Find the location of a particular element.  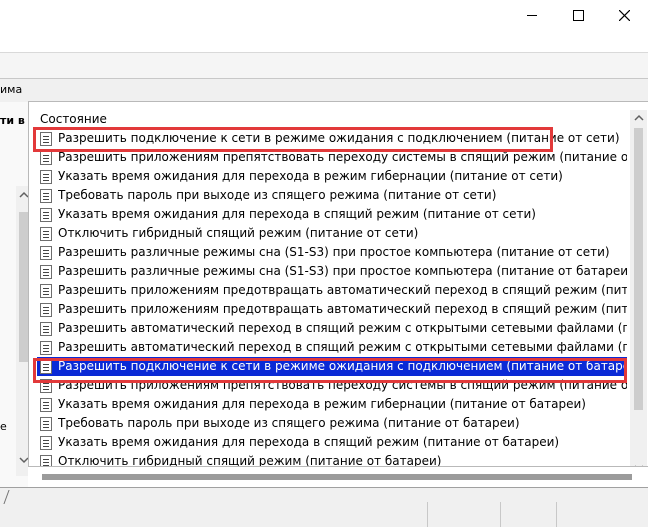

list-scrollbar is located at coordinates (638, 294).